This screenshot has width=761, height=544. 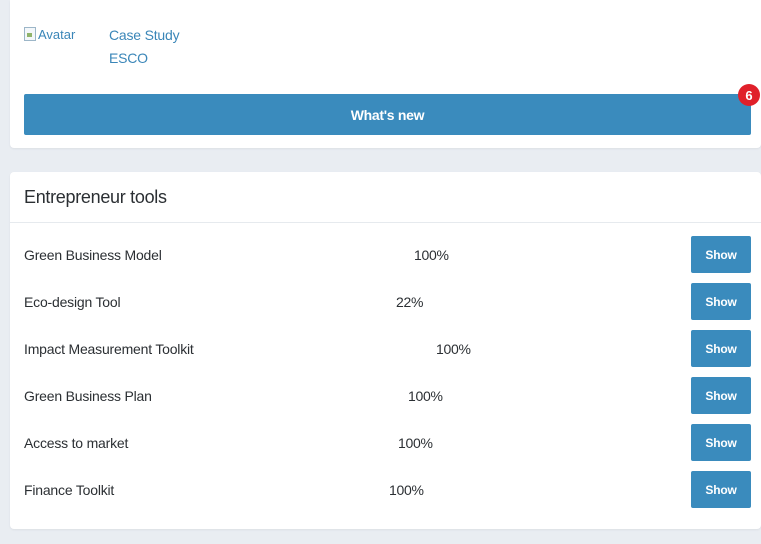 What do you see at coordinates (69, 490) in the screenshot?
I see `tool-name: Finance Toolkit` at bounding box center [69, 490].